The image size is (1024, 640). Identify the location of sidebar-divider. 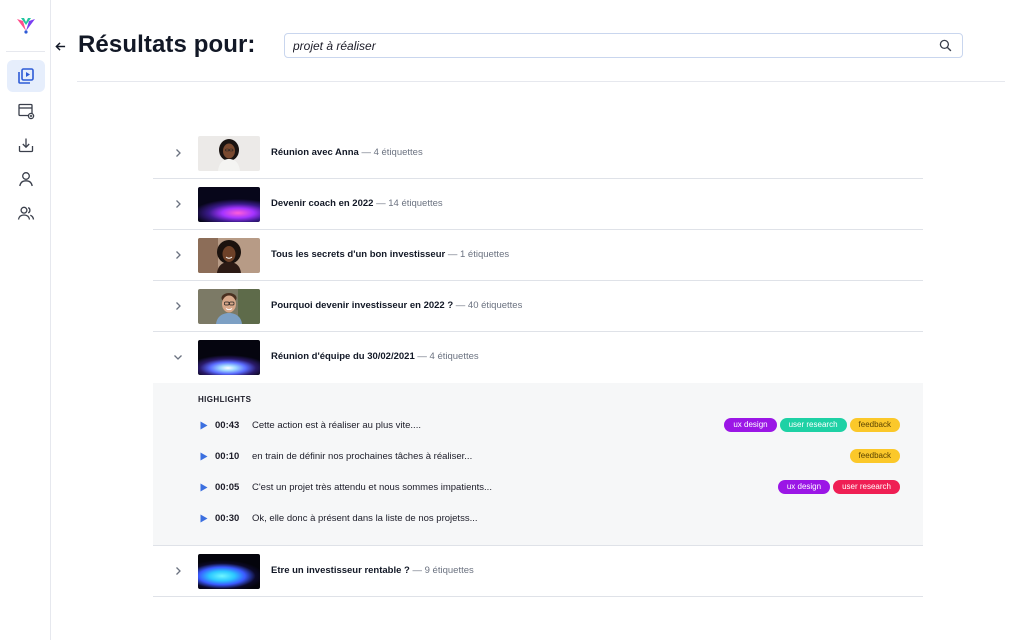
(25, 51).